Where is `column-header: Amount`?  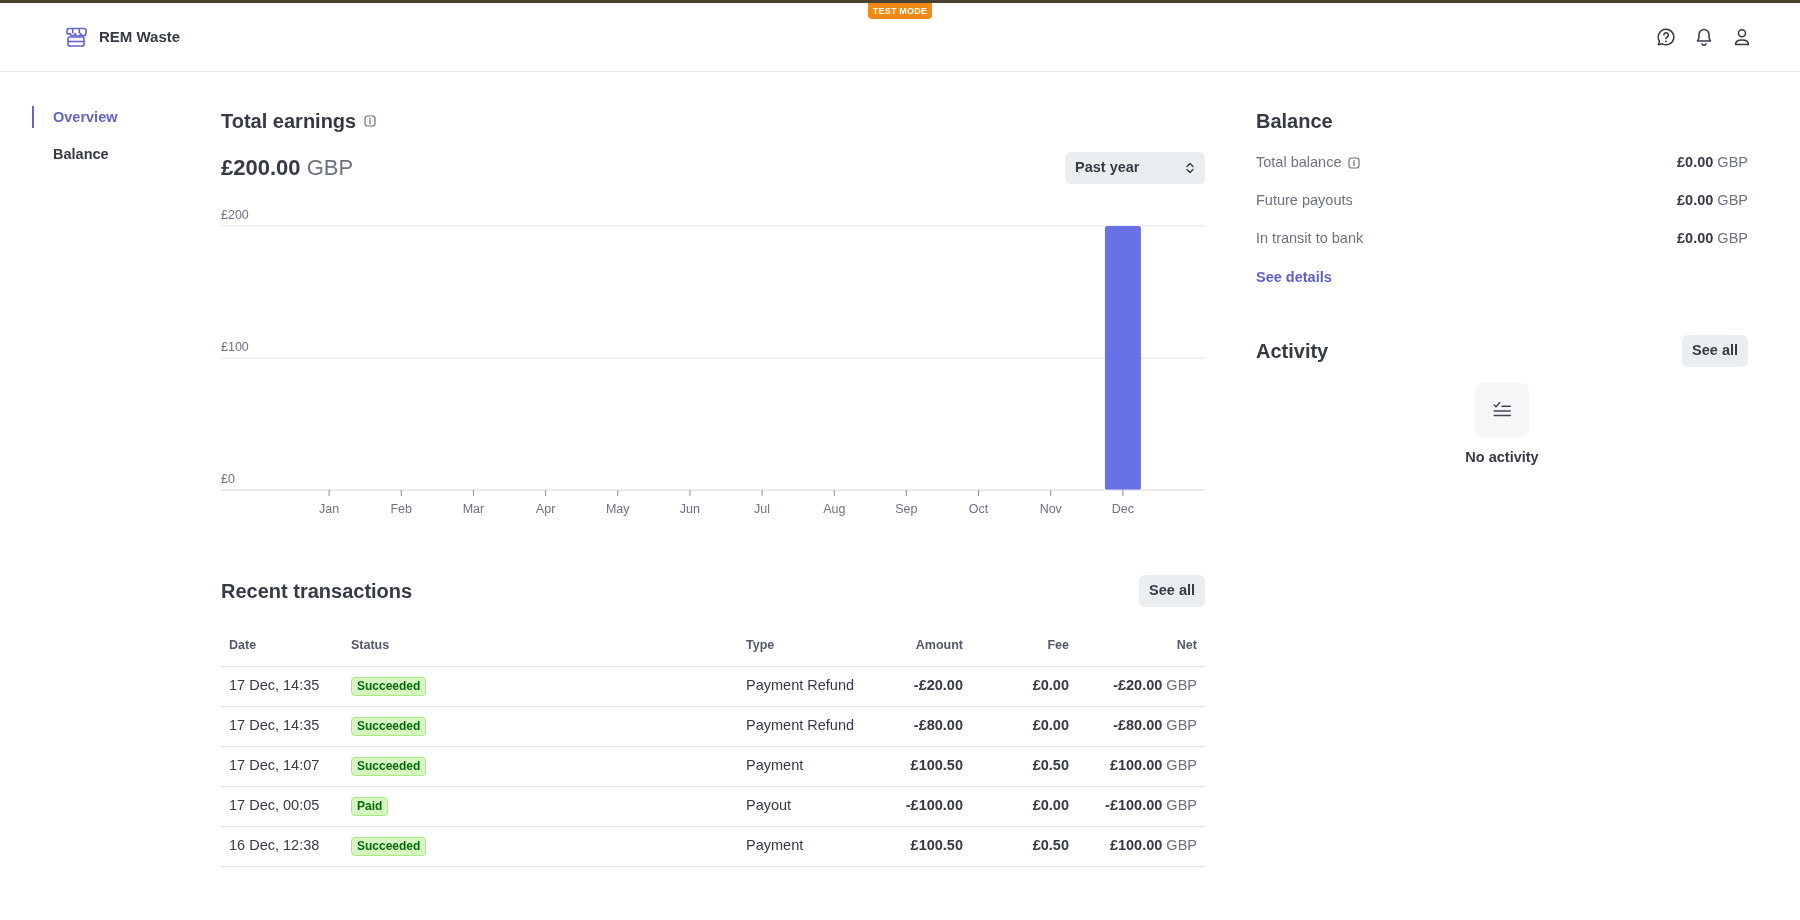 column-header: Amount is located at coordinates (917, 645).